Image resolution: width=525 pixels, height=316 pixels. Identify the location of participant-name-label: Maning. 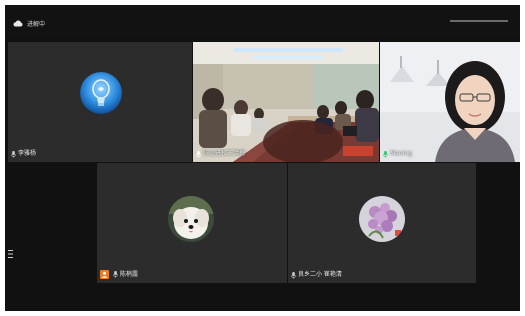
(397, 154).